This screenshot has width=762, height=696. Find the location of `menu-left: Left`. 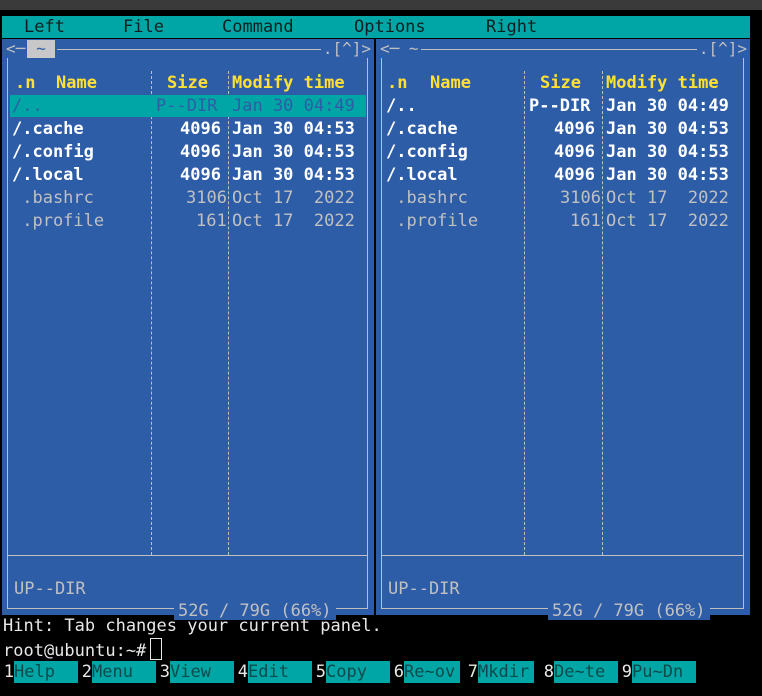

menu-left: Left is located at coordinates (44, 27).